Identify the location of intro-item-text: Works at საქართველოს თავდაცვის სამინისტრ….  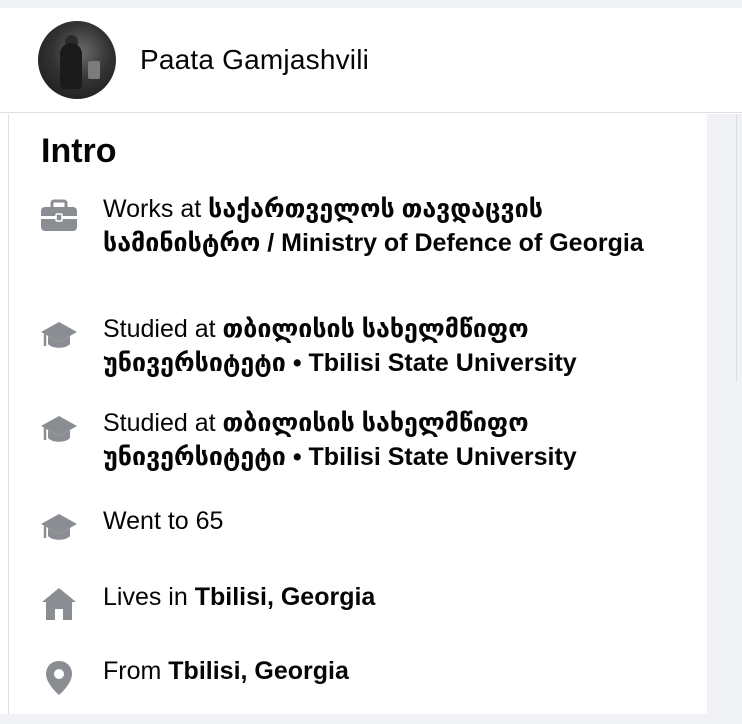
(383, 226).